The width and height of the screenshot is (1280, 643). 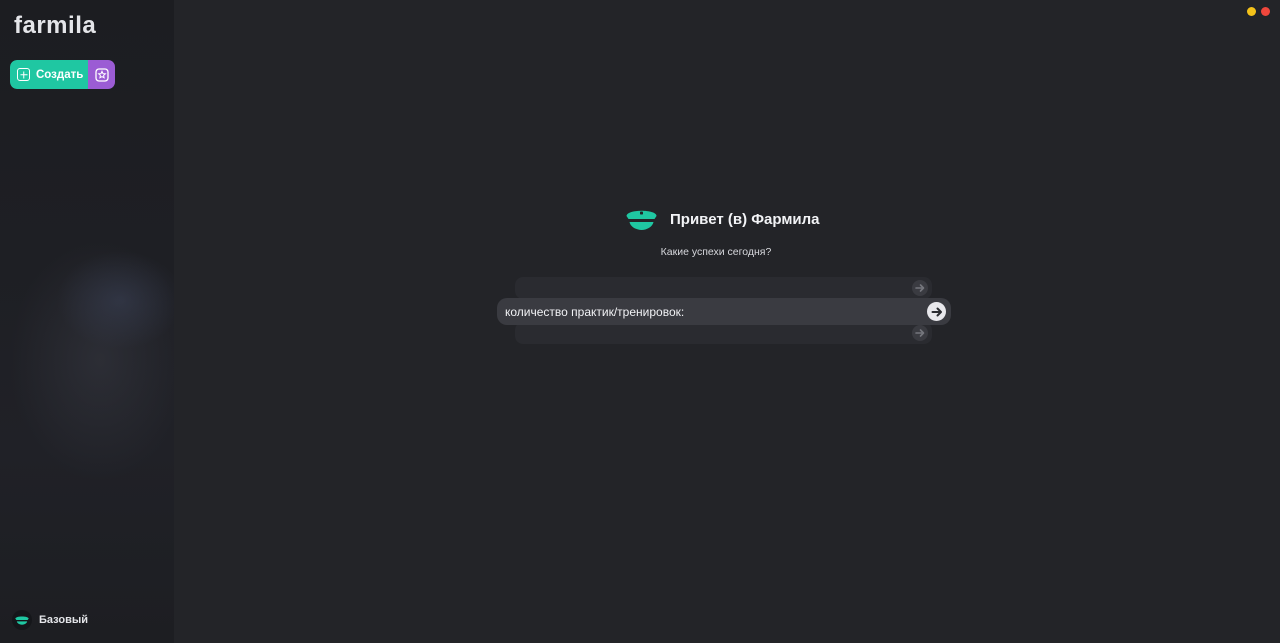 I want to click on favorites-button, so click(x=101, y=74).